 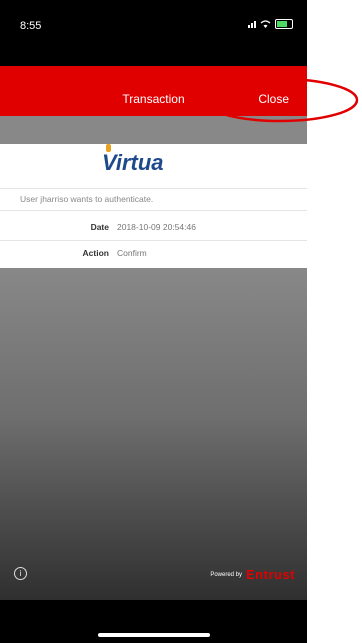 I want to click on powered-by-text: Powered by, so click(x=226, y=574).